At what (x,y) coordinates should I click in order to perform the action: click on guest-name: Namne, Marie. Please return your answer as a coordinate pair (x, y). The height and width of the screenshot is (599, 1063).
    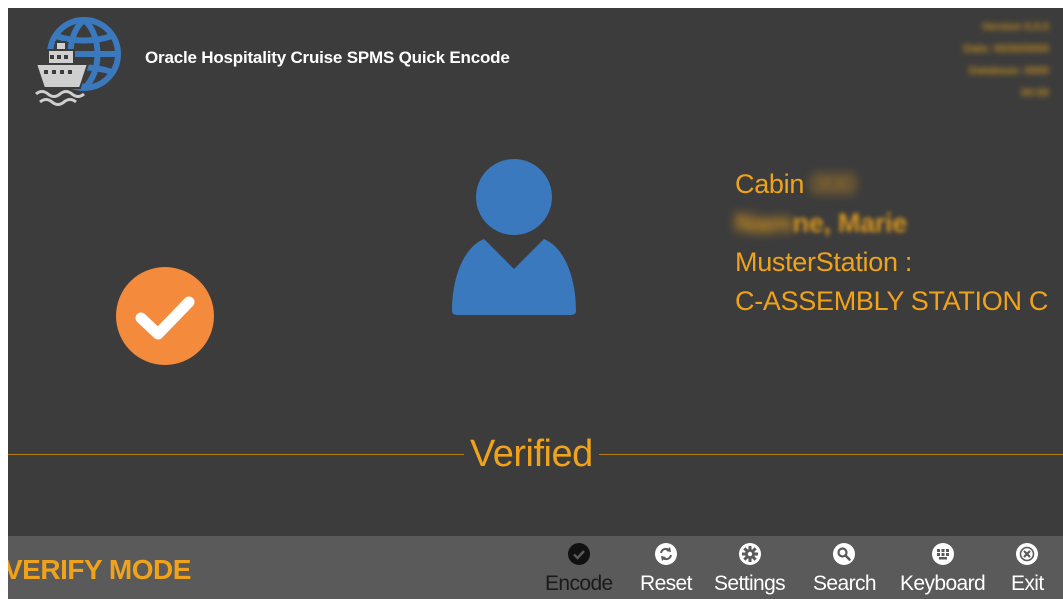
    Looking at the image, I should click on (891, 223).